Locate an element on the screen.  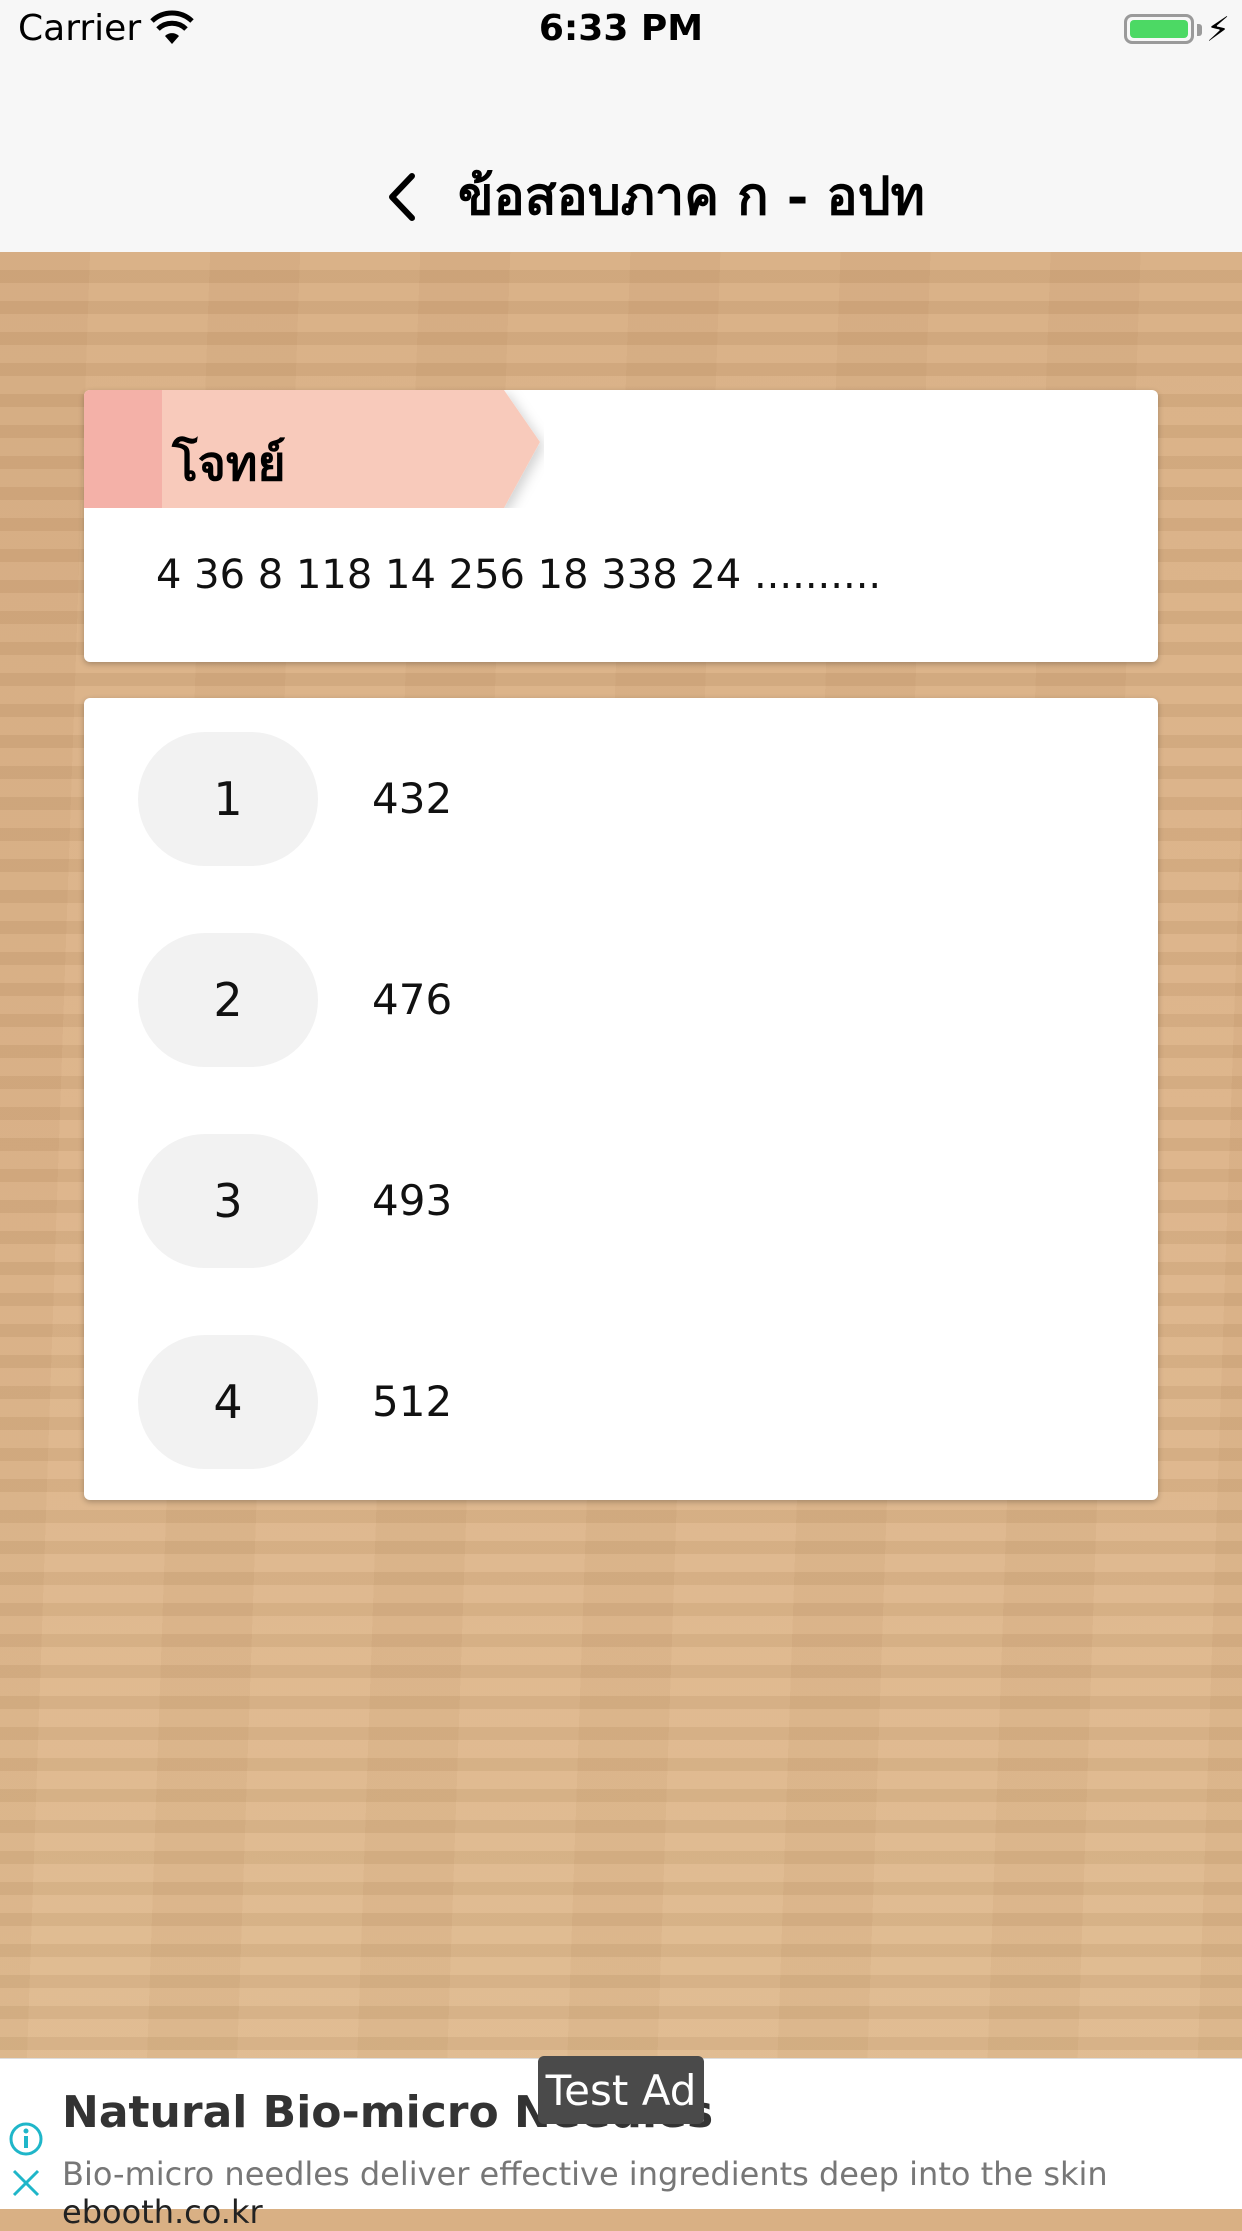
choice-1: 1 432 is located at coordinates (618, 799).